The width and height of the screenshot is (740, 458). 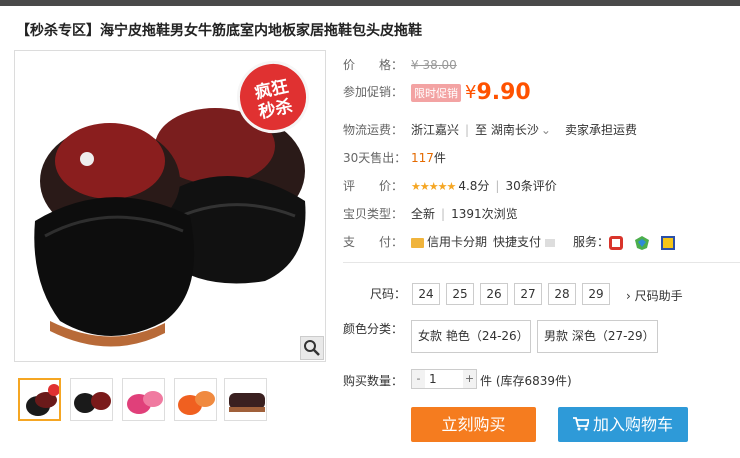 I want to click on rating-row: 评 价： ★★★★★ 4.8分 | 30条评价, so click(x=450, y=185).